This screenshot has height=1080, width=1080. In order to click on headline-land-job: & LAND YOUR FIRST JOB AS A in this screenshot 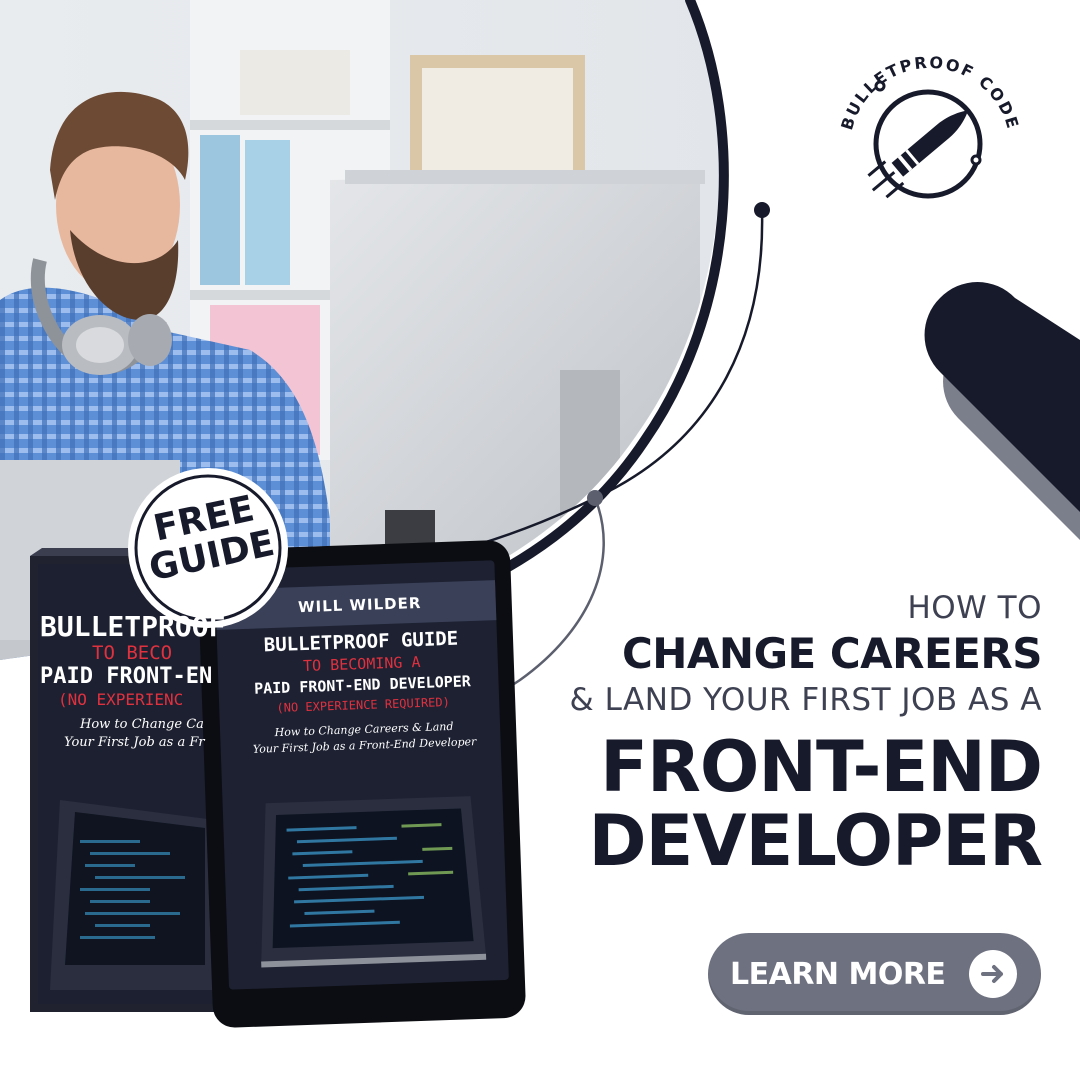, I will do `click(805, 700)`.